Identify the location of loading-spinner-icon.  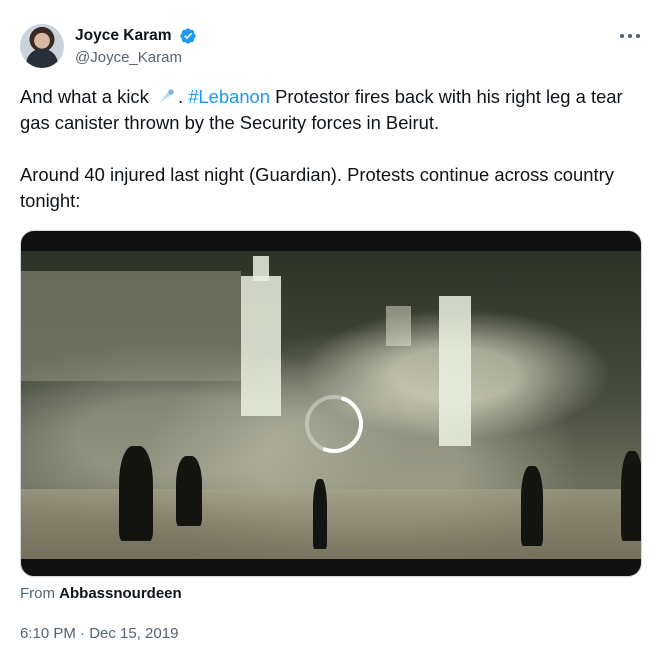
(334, 424).